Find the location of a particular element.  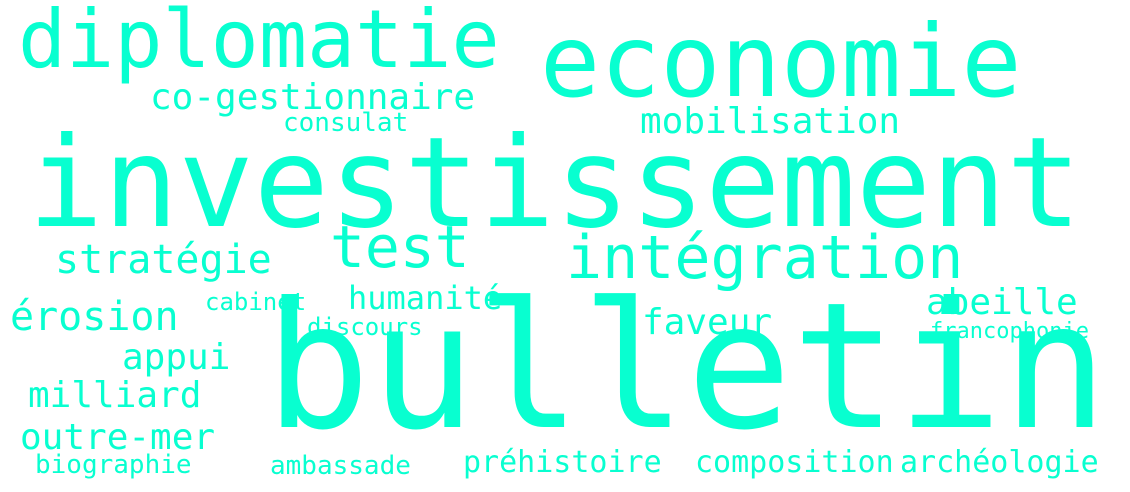

word-prehistoire: préhistoire is located at coordinates (562, 463).